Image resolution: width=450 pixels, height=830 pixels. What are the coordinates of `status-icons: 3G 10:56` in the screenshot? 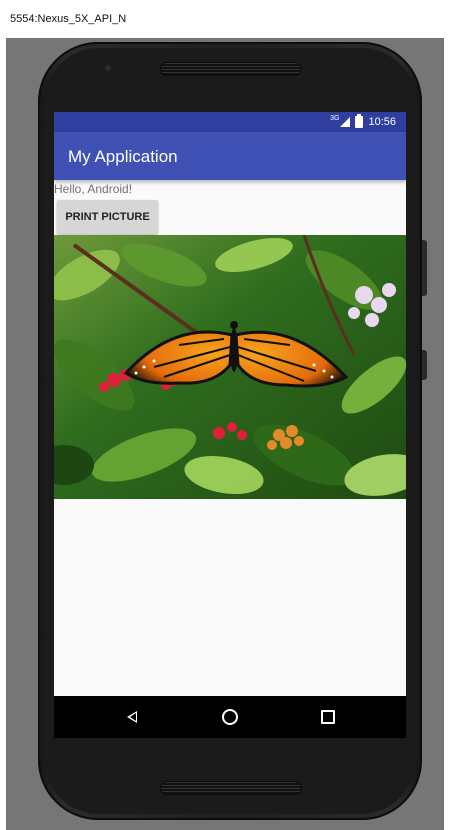 It's located at (363, 122).